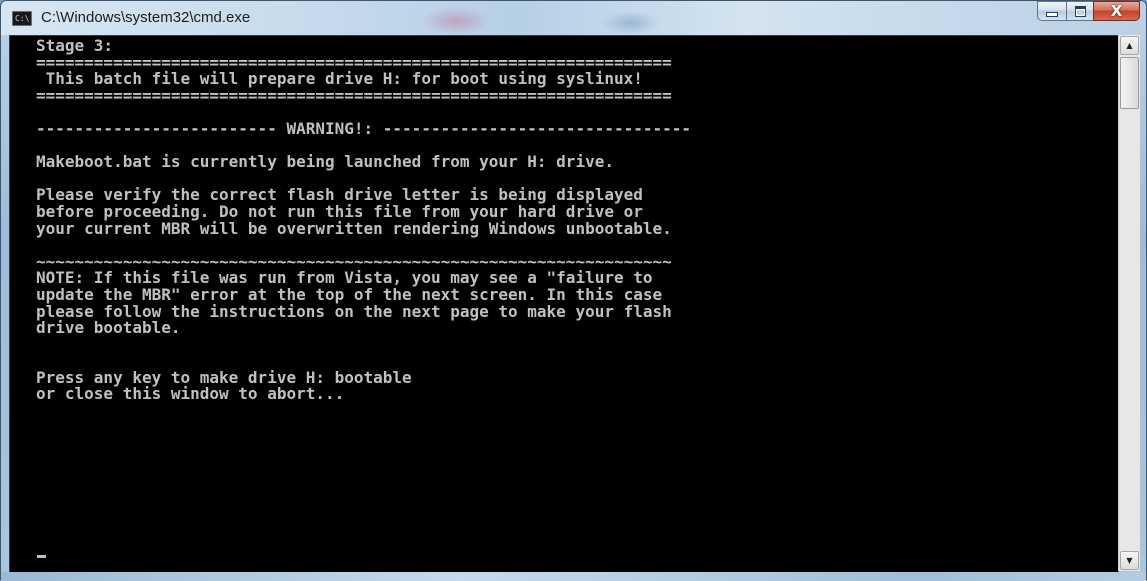 This screenshot has width=1147, height=581. I want to click on close-icon: X, so click(1116, 11).